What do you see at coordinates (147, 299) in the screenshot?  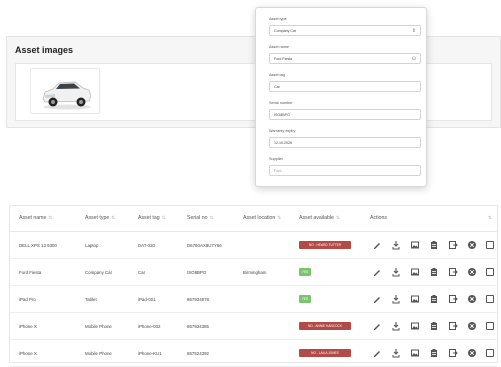 I see `cell-asset-tag: iPad-001` at bounding box center [147, 299].